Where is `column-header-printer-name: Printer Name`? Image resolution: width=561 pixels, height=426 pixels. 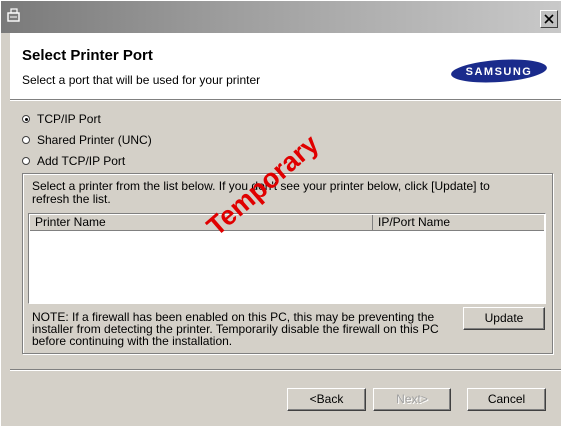
column-header-printer-name: Printer Name is located at coordinates (201, 222).